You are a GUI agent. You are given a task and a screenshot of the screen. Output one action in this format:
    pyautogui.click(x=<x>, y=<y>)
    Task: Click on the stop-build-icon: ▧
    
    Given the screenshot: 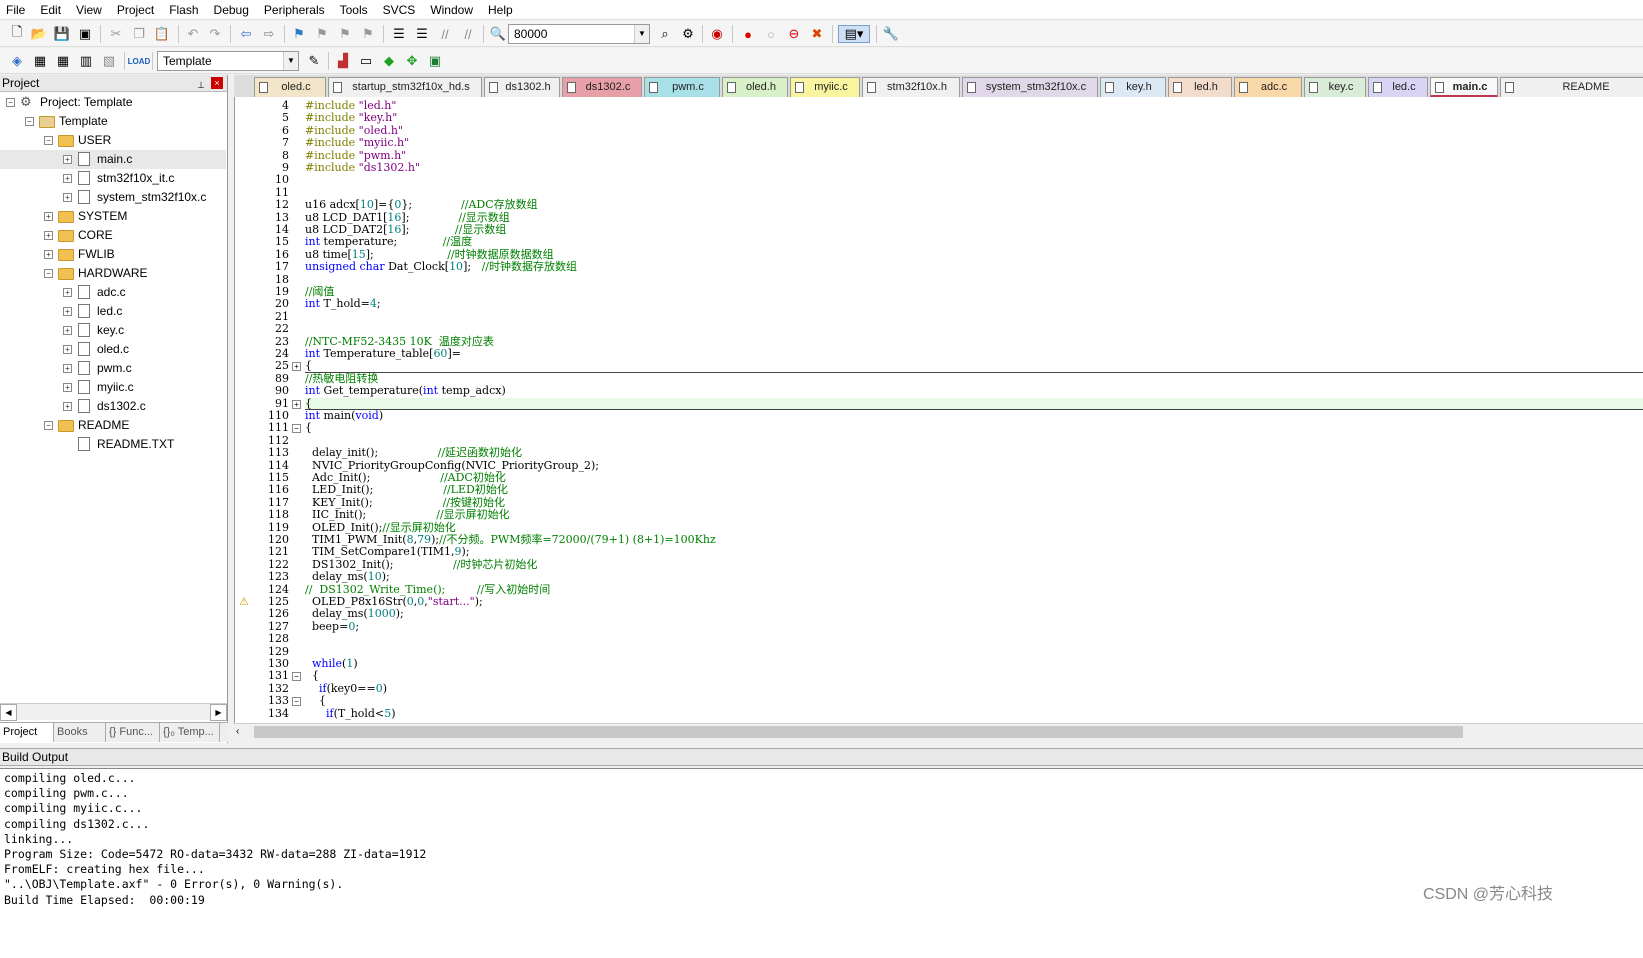 What is the action you would take?
    pyautogui.click(x=109, y=61)
    